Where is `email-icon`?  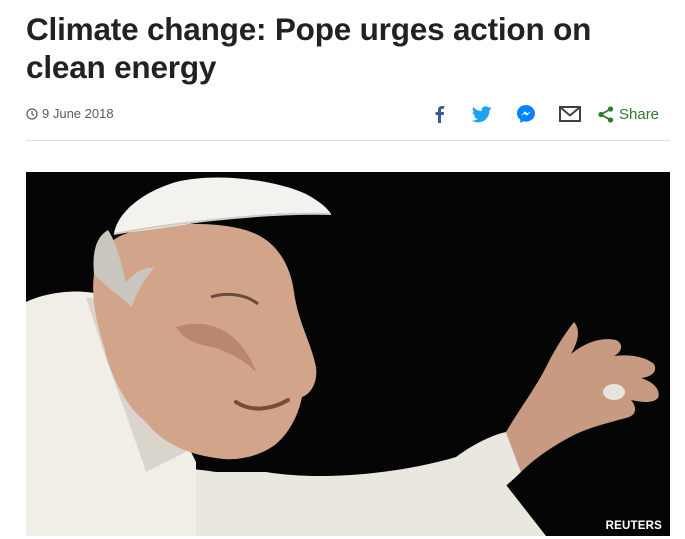 email-icon is located at coordinates (570, 114).